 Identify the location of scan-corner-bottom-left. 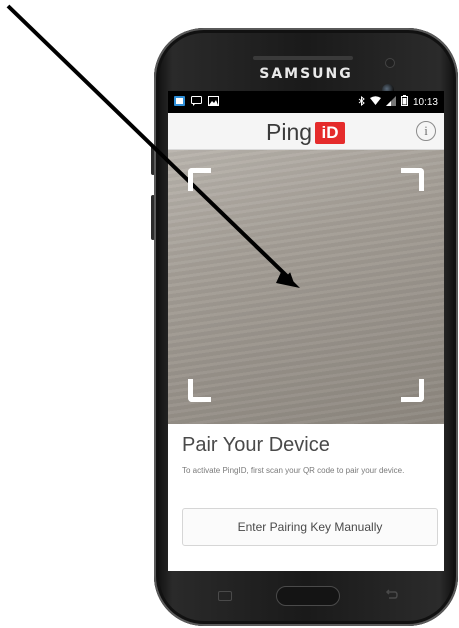
(199, 390).